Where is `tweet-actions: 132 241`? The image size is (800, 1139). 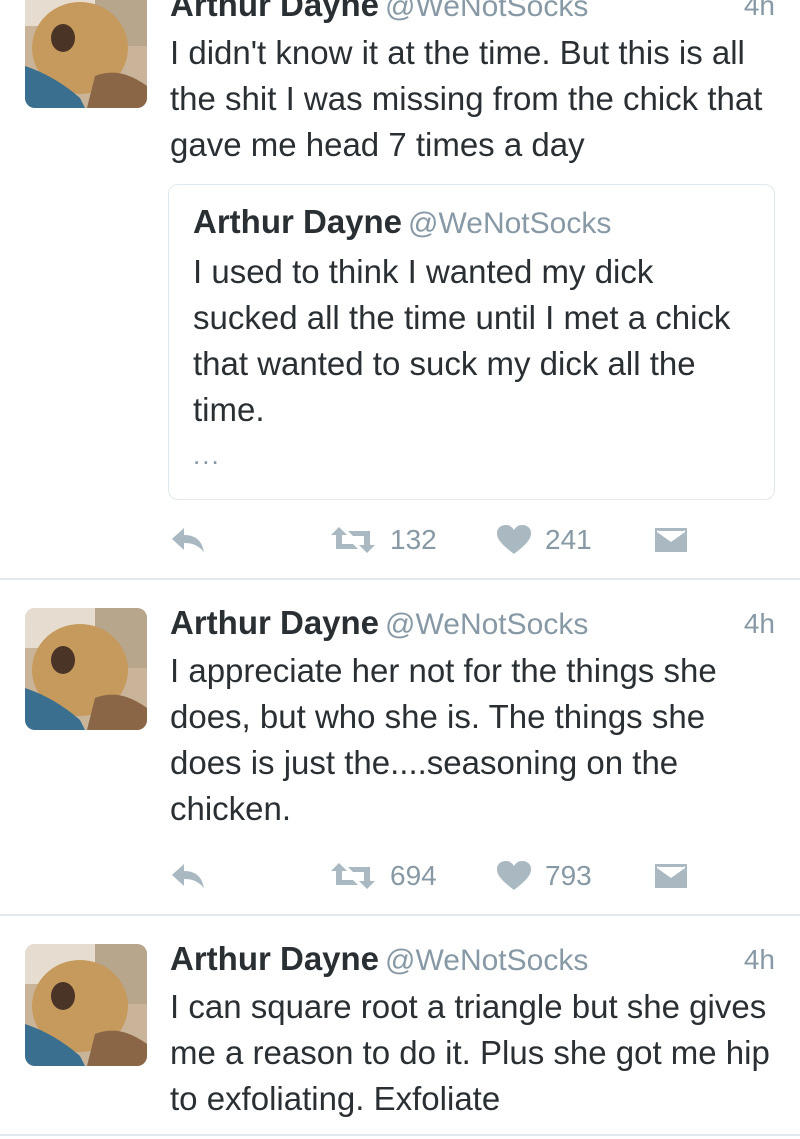
tweet-actions: 132 241 is located at coordinates (400, 540).